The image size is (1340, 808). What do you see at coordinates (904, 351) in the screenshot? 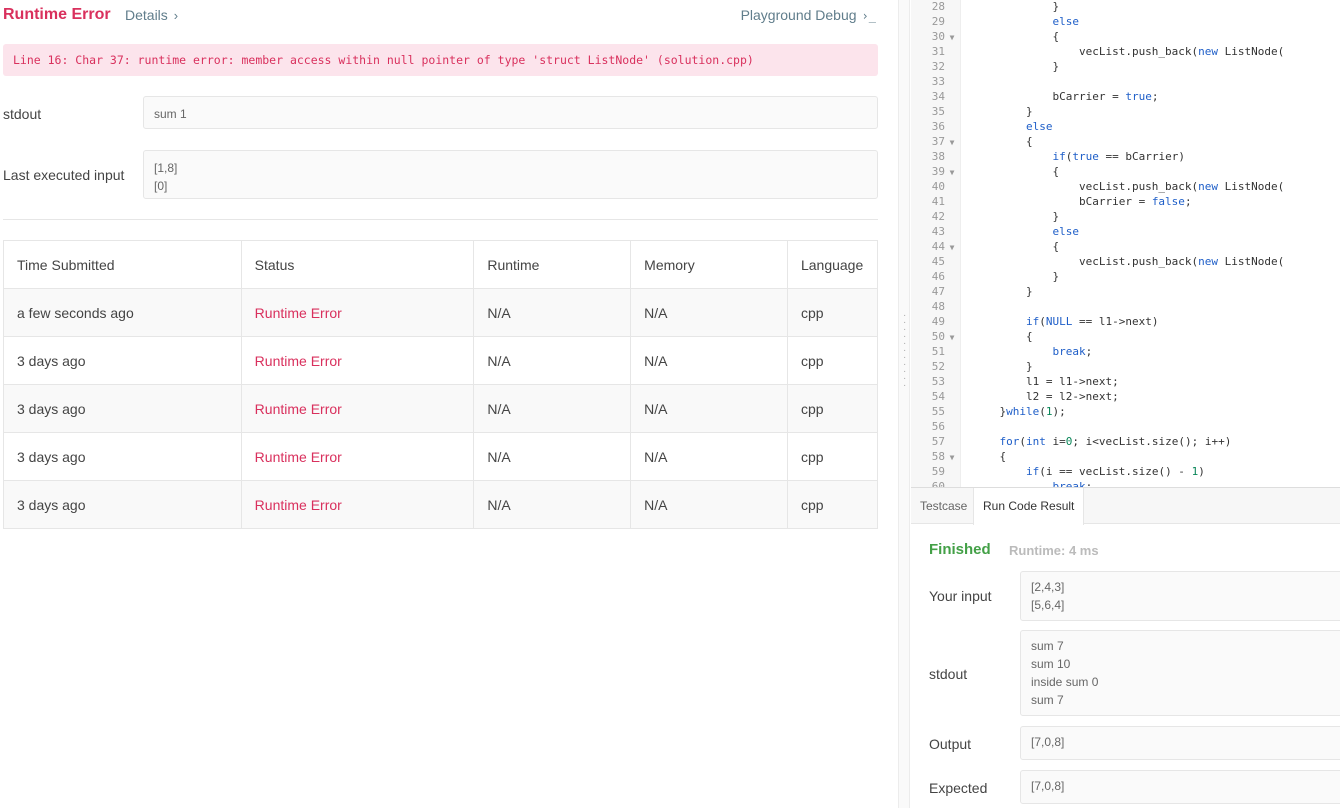
I see `drag-handle-icon: · · · · · · · · · · ·` at bounding box center [904, 351].